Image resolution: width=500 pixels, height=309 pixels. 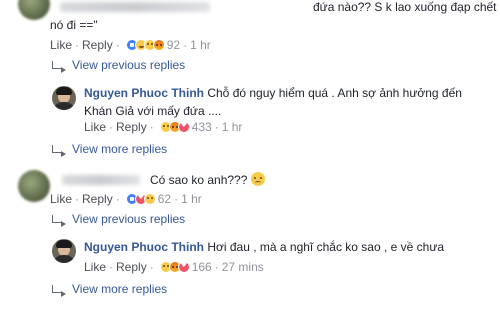 I want to click on reaction-count: 166, so click(x=202, y=267).